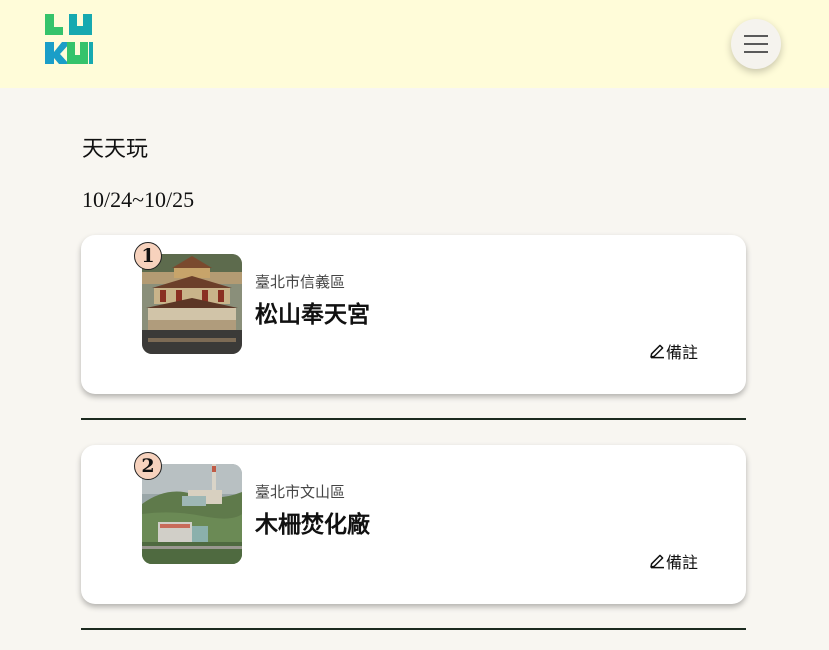  Describe the element at coordinates (148, 466) in the screenshot. I see `stop-number-badge: 2` at that location.